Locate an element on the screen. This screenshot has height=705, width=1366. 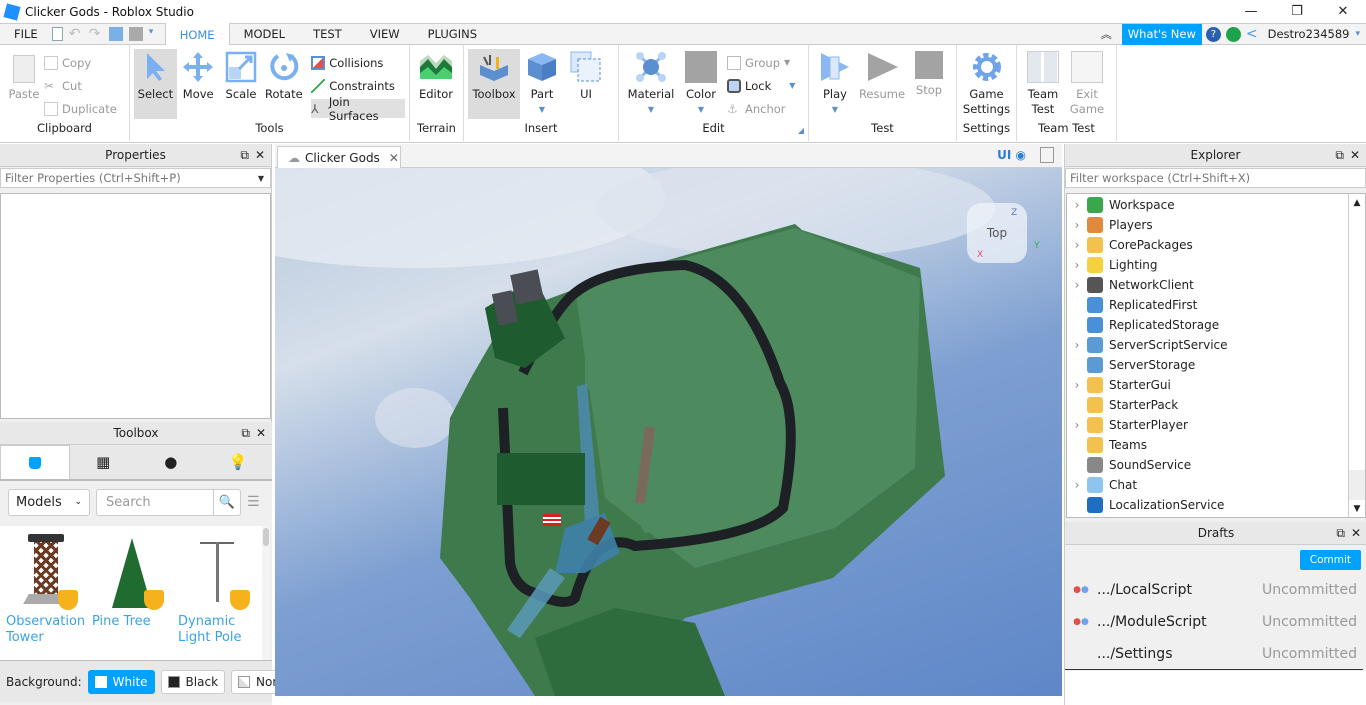
draft-item: .../Settings Uncommitted is located at coordinates (1214, 654).